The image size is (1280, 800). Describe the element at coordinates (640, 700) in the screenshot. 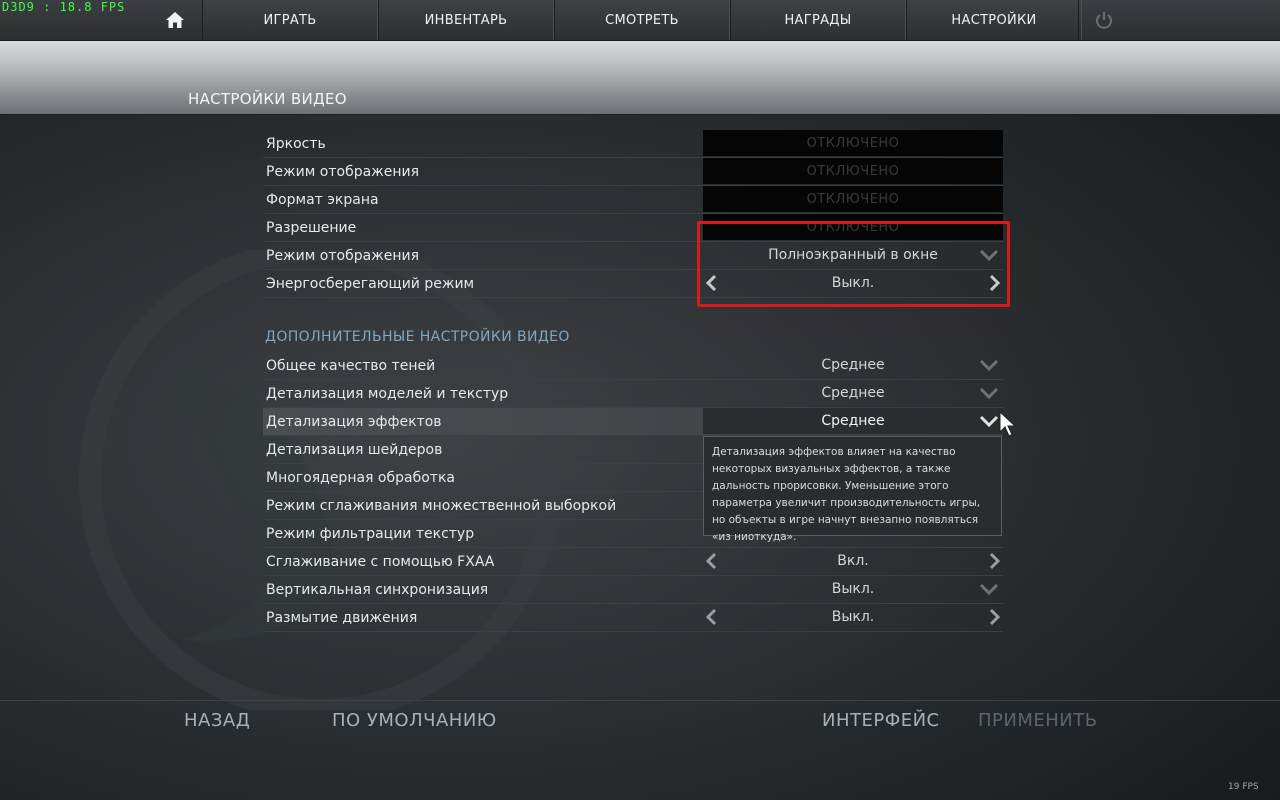

I see `footer-divider` at that location.